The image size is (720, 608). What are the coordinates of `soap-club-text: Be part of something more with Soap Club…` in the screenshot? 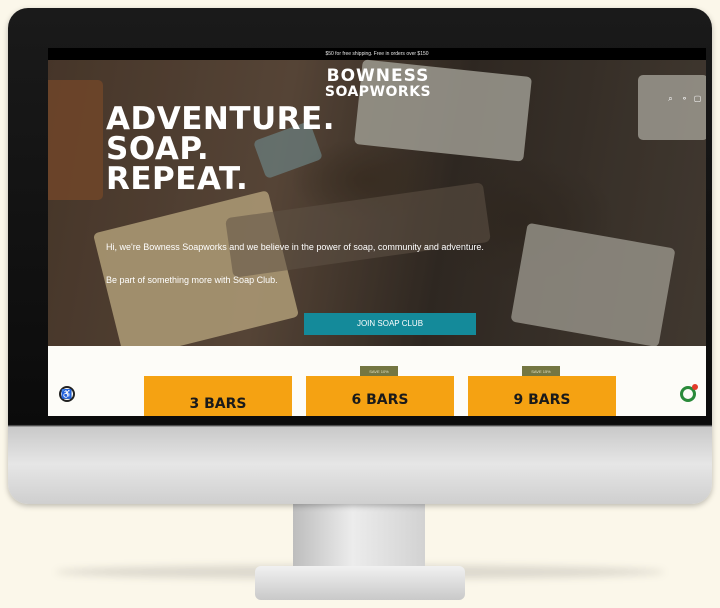 It's located at (192, 280).